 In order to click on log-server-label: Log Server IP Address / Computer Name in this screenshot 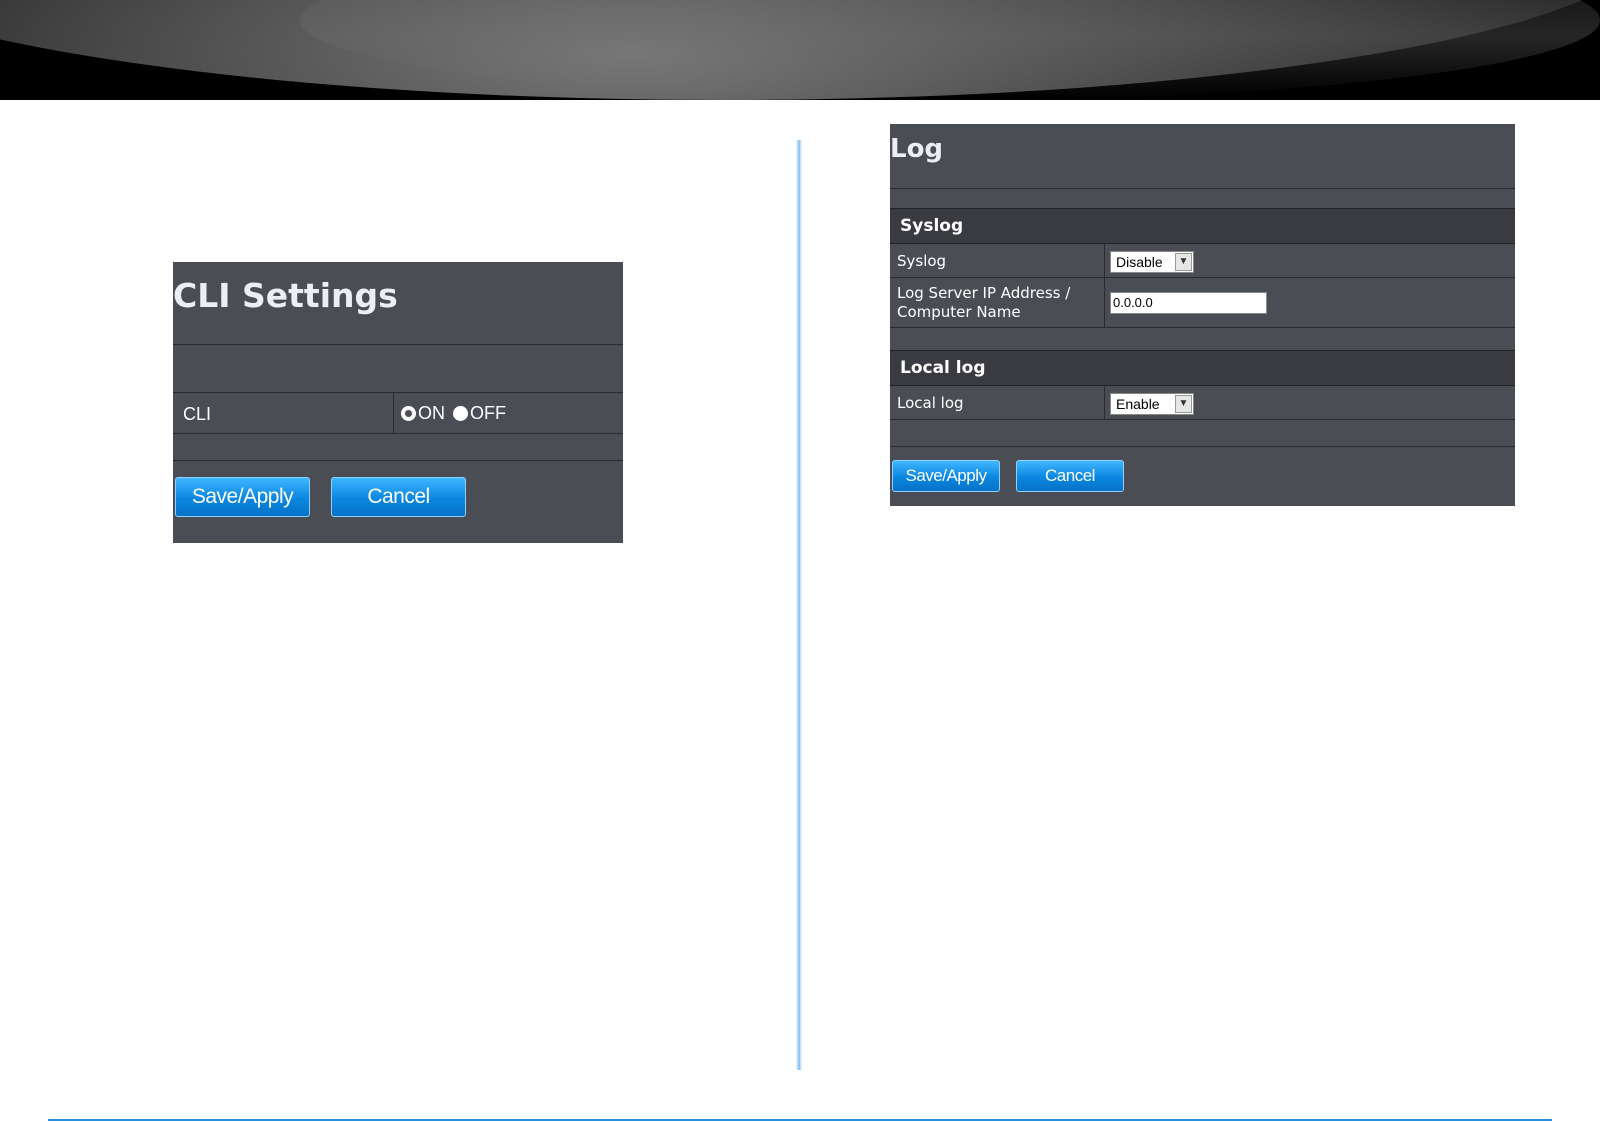, I will do `click(983, 303)`.